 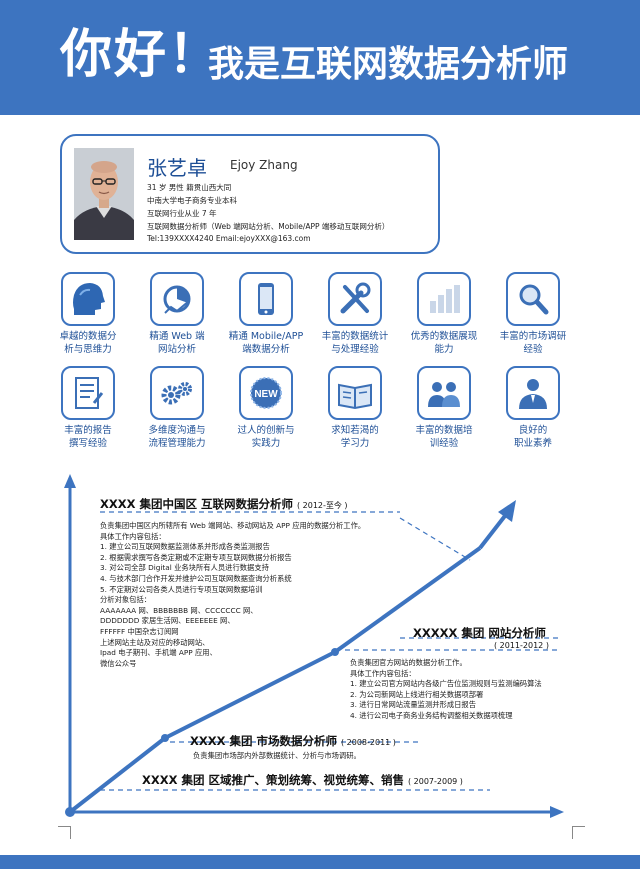 What do you see at coordinates (88, 430) in the screenshot?
I see `skill-label: 丰富的报告` at bounding box center [88, 430].